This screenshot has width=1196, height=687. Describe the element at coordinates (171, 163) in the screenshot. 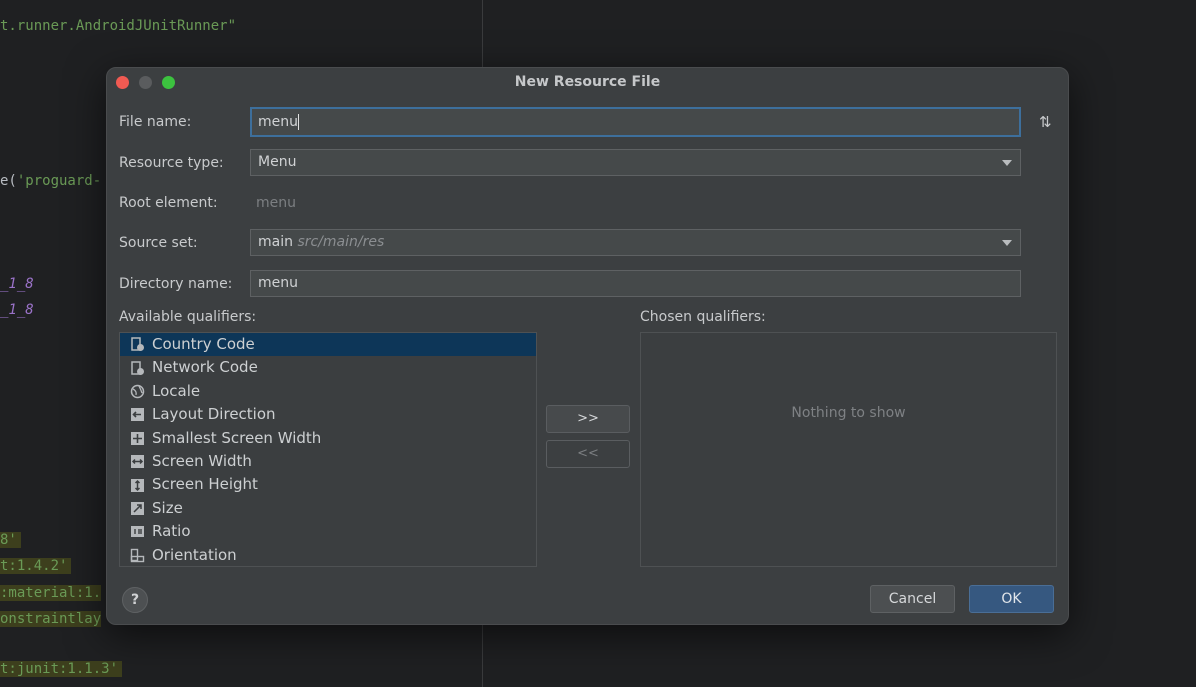

I see `resource-type-label: Resource type:` at that location.